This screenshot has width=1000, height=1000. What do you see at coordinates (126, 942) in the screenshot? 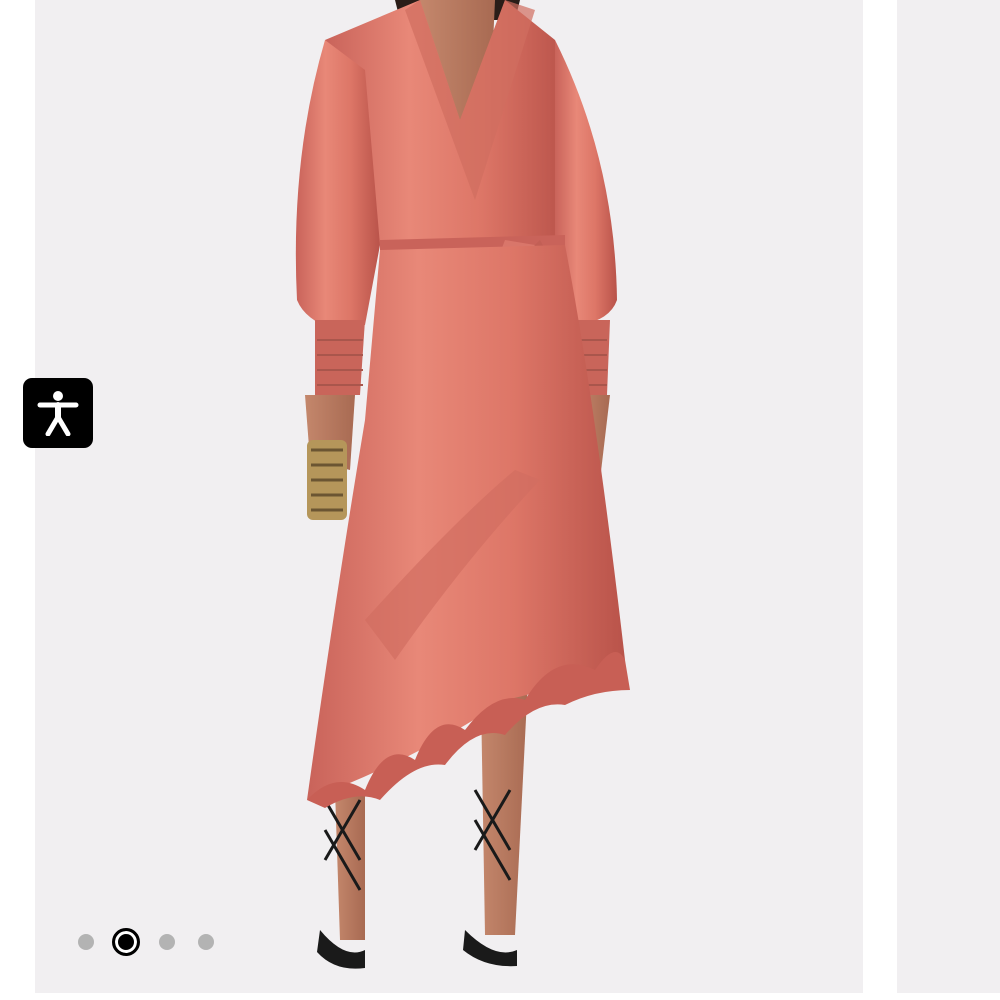
I see `carousel-dot-2-active` at bounding box center [126, 942].